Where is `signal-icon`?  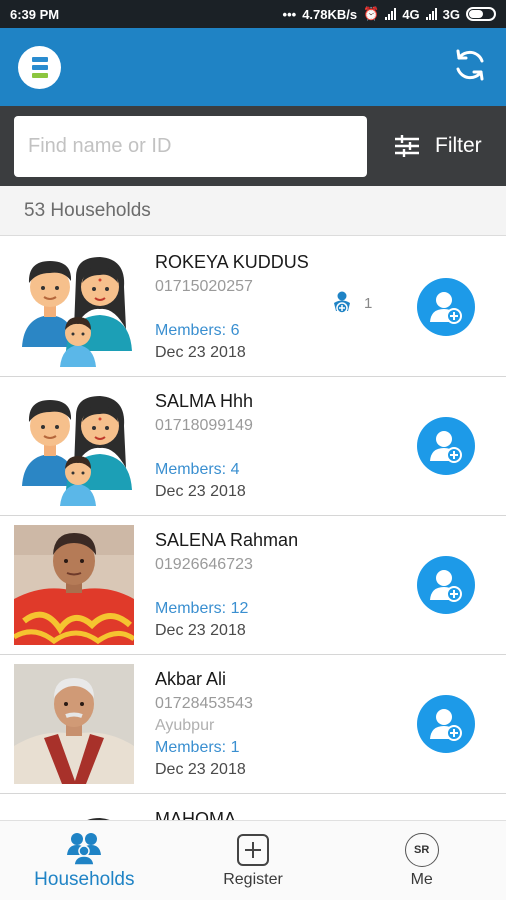 signal-icon is located at coordinates (391, 14).